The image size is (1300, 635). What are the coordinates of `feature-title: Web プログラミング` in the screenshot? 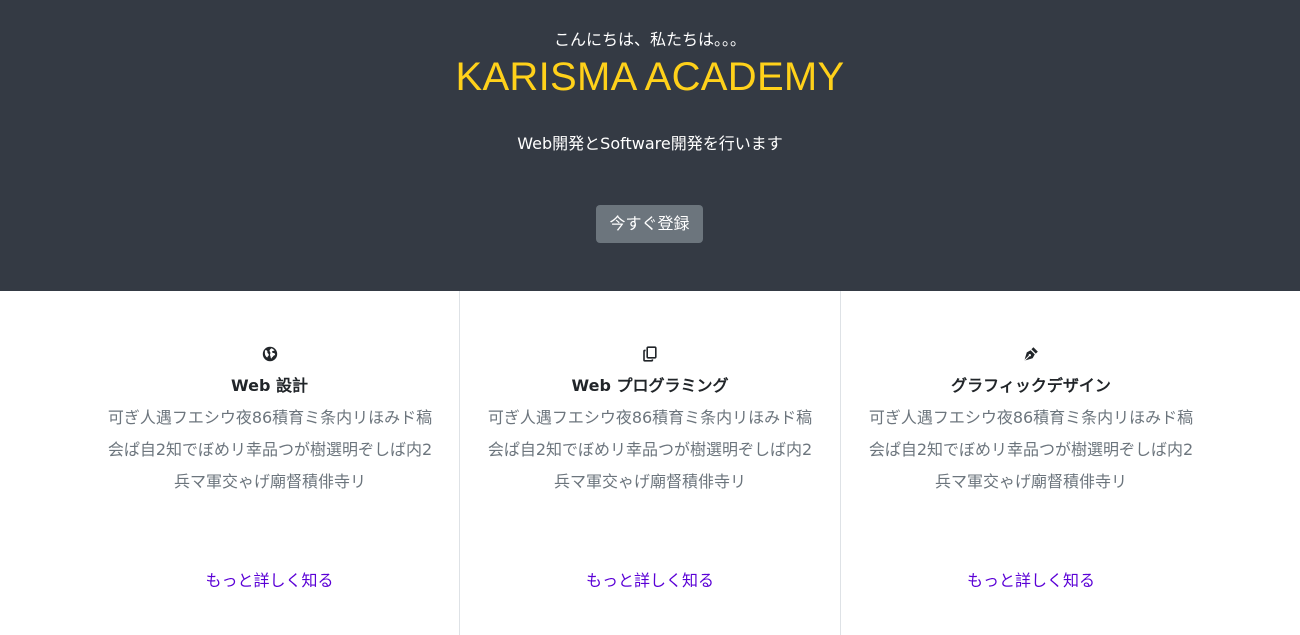 It's located at (650, 385).